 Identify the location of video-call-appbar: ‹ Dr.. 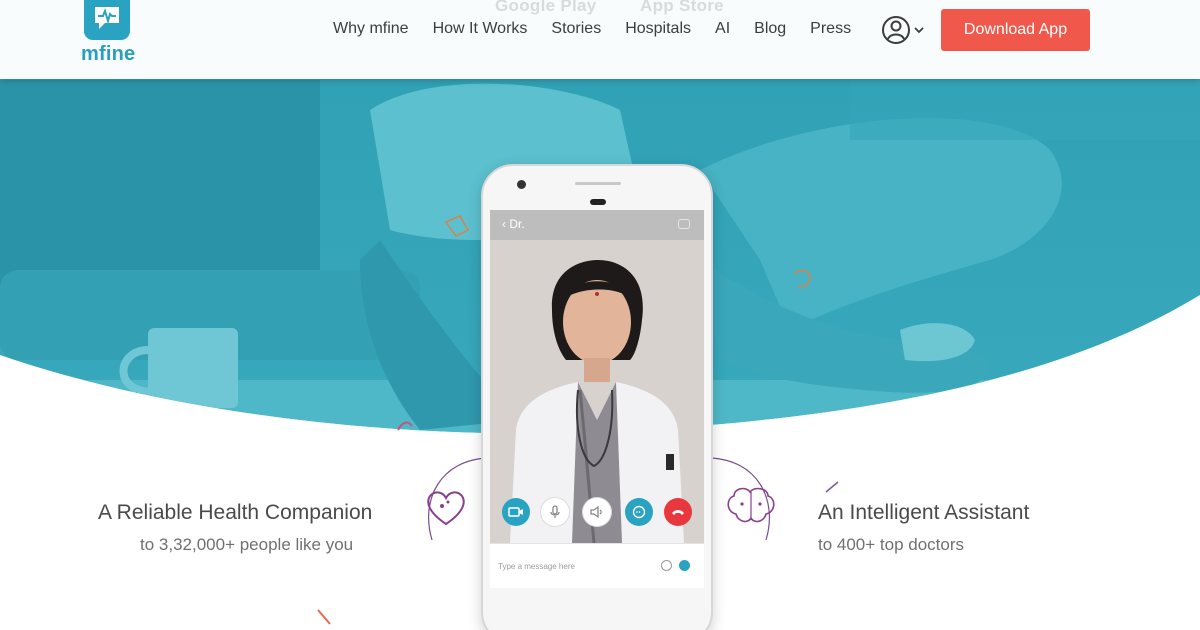
(597, 225).